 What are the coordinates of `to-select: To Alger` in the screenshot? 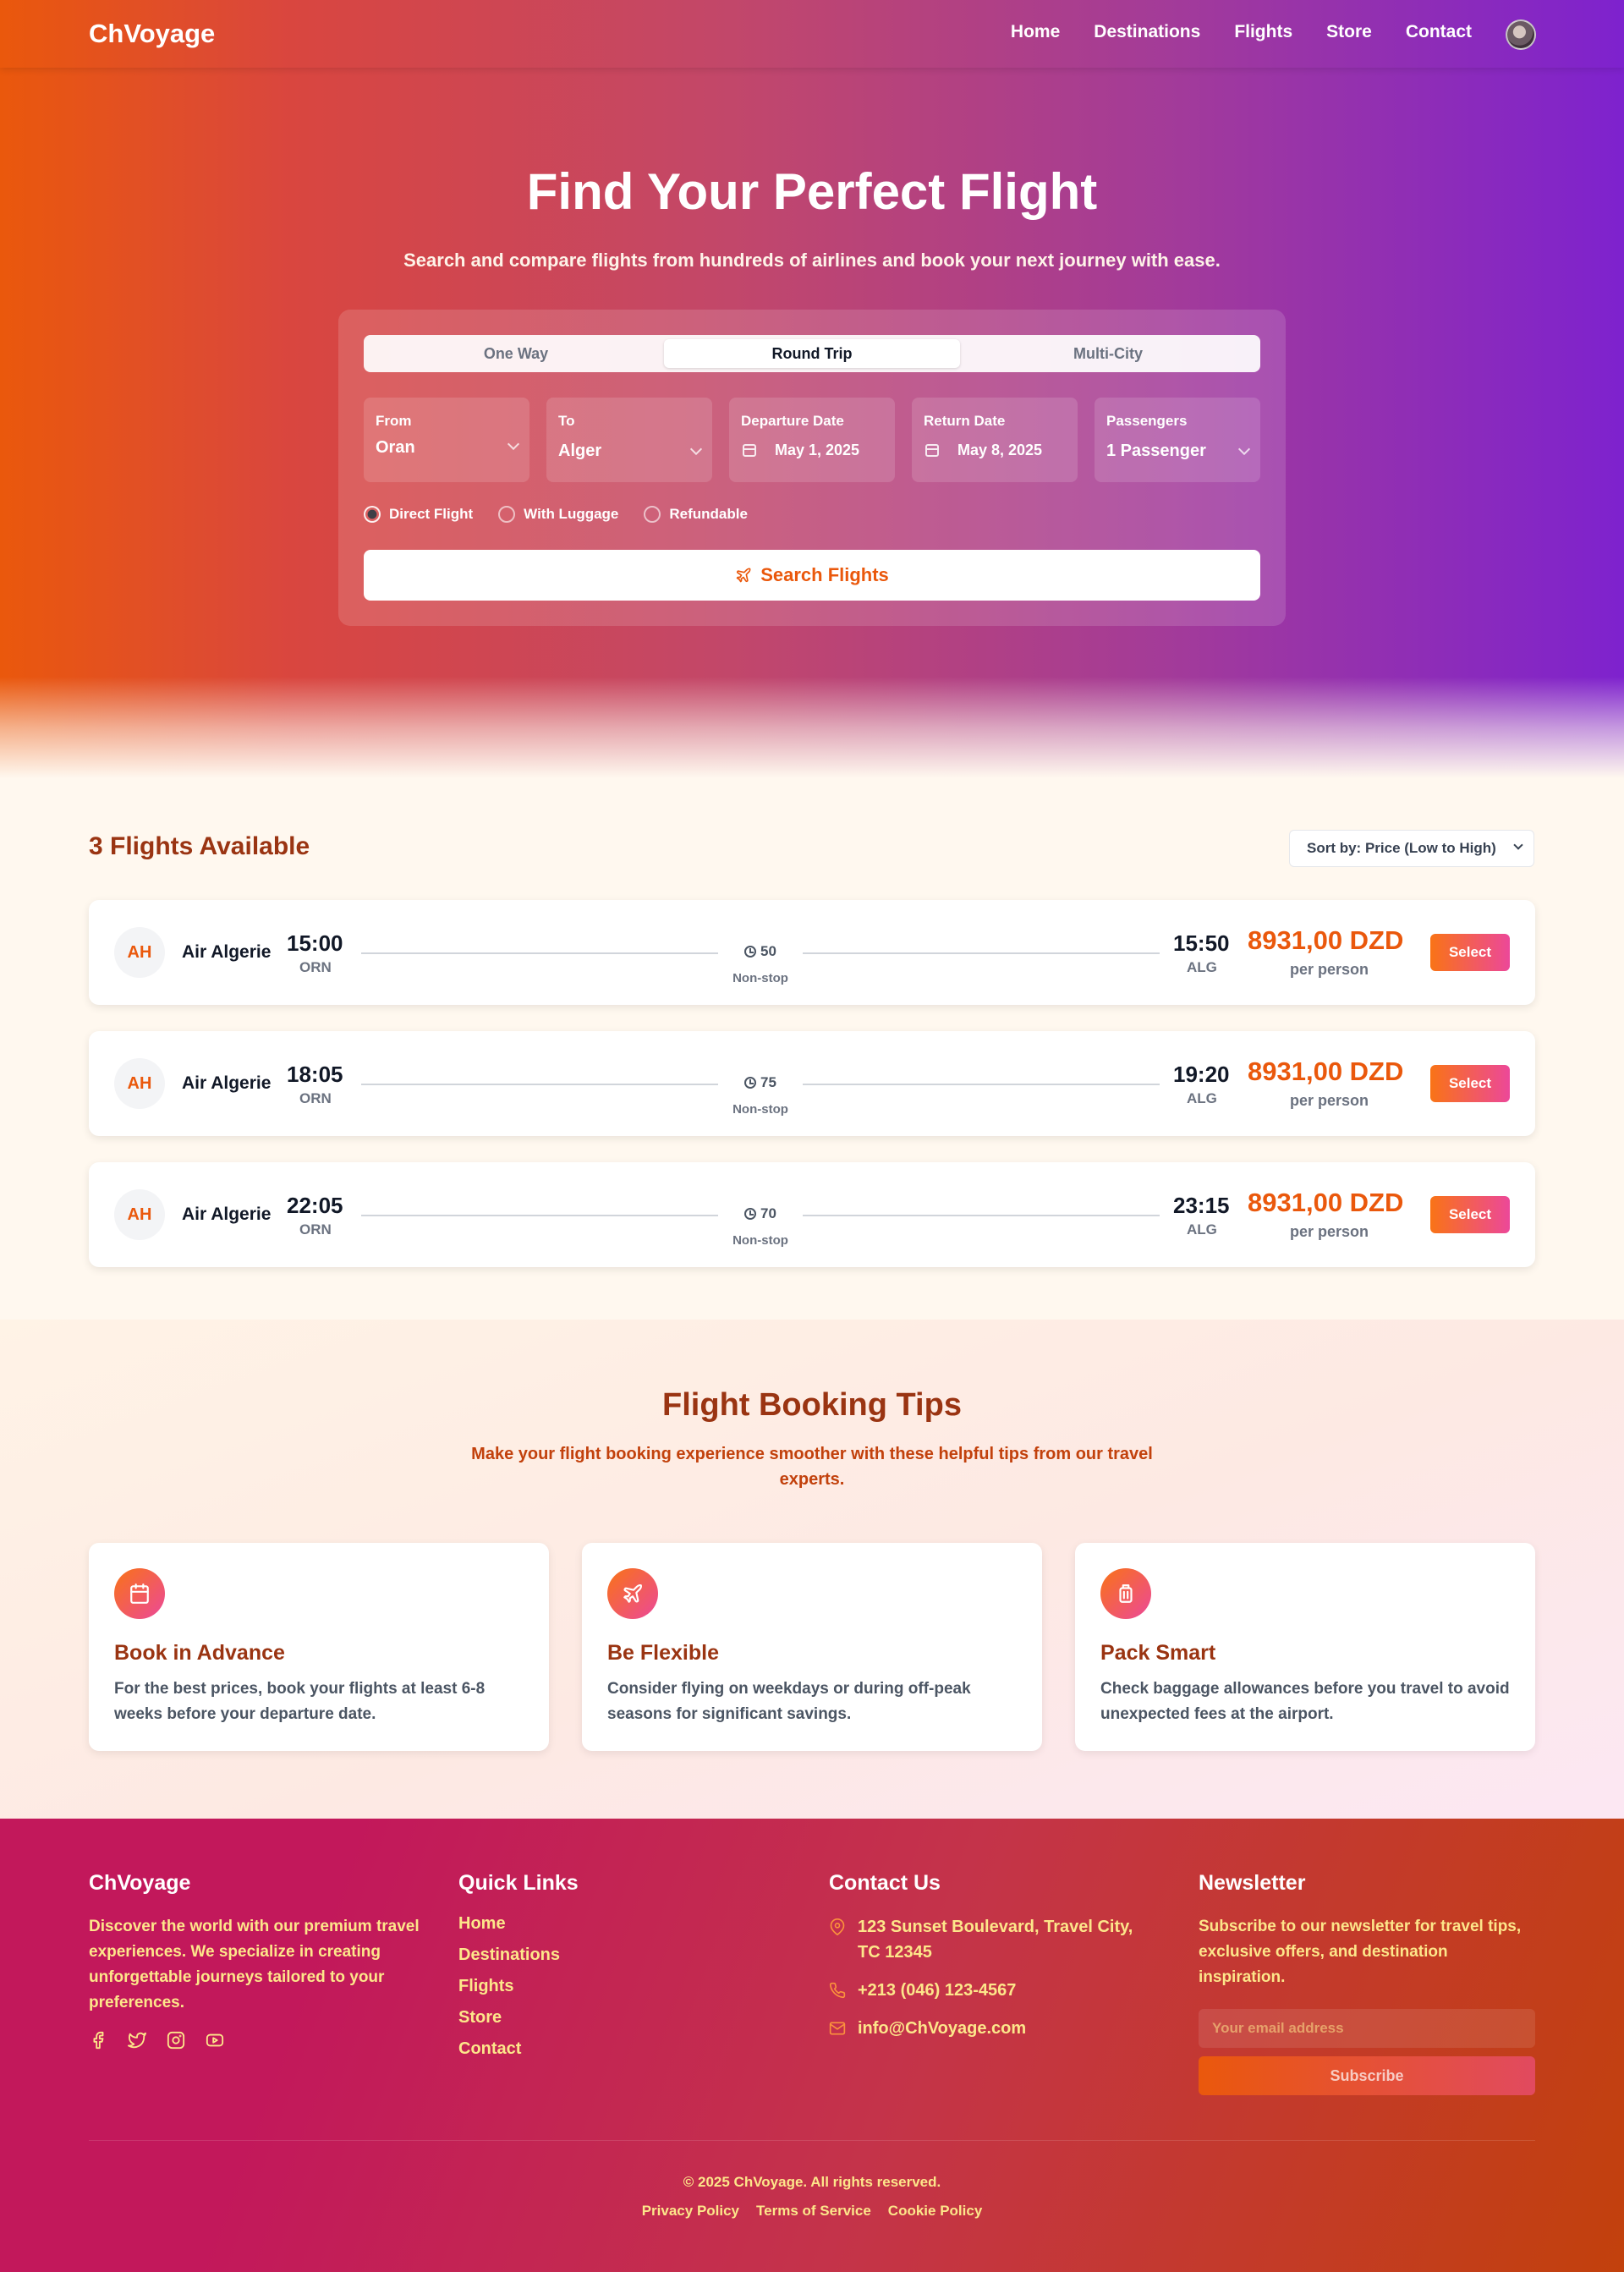 It's located at (629, 440).